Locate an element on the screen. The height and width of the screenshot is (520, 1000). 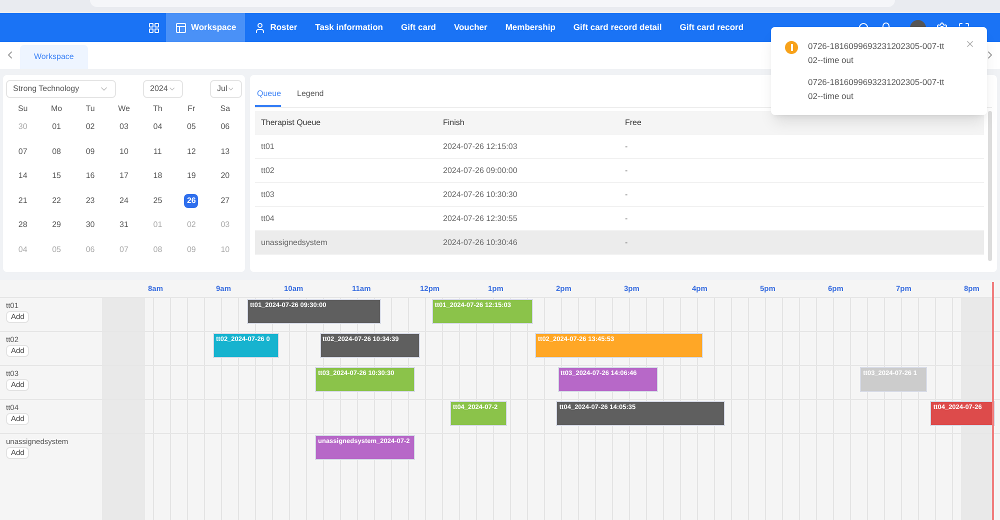
column-header: Therapist Queue is located at coordinates (291, 123).